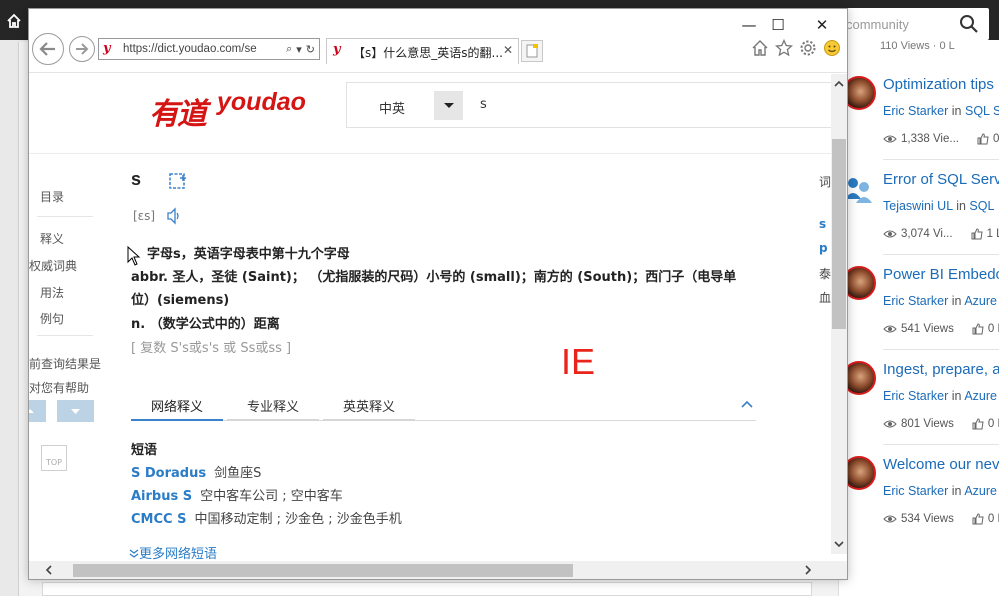 The width and height of the screenshot is (999, 596). What do you see at coordinates (532, 51) in the screenshot?
I see `new-tab-button` at bounding box center [532, 51].